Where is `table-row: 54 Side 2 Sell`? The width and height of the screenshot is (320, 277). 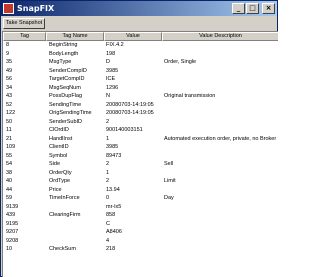 table-row: 54 Side 2 Sell is located at coordinates (140, 164).